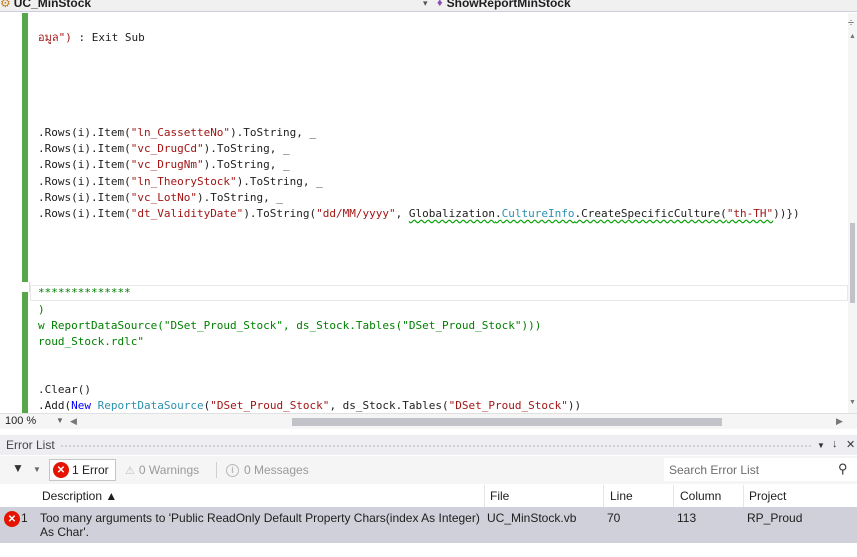  Describe the element at coordinates (18, 468) in the screenshot. I see `filter-icon: ▼` at that location.